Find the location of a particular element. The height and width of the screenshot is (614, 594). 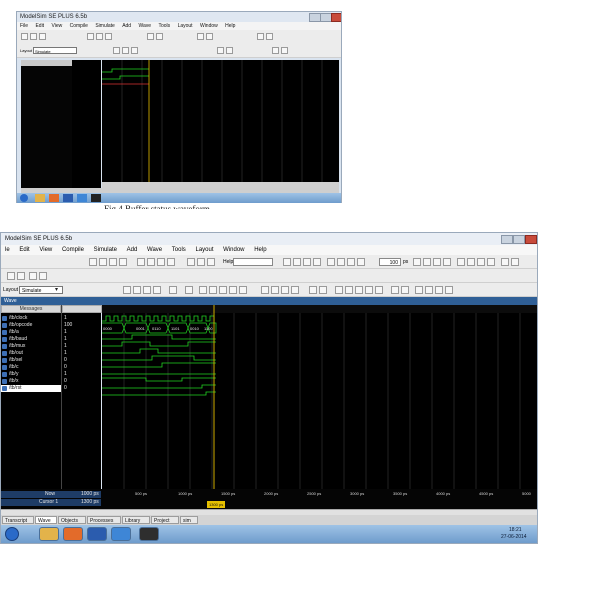

cursor-remove-icon is located at coordinates (275, 290).